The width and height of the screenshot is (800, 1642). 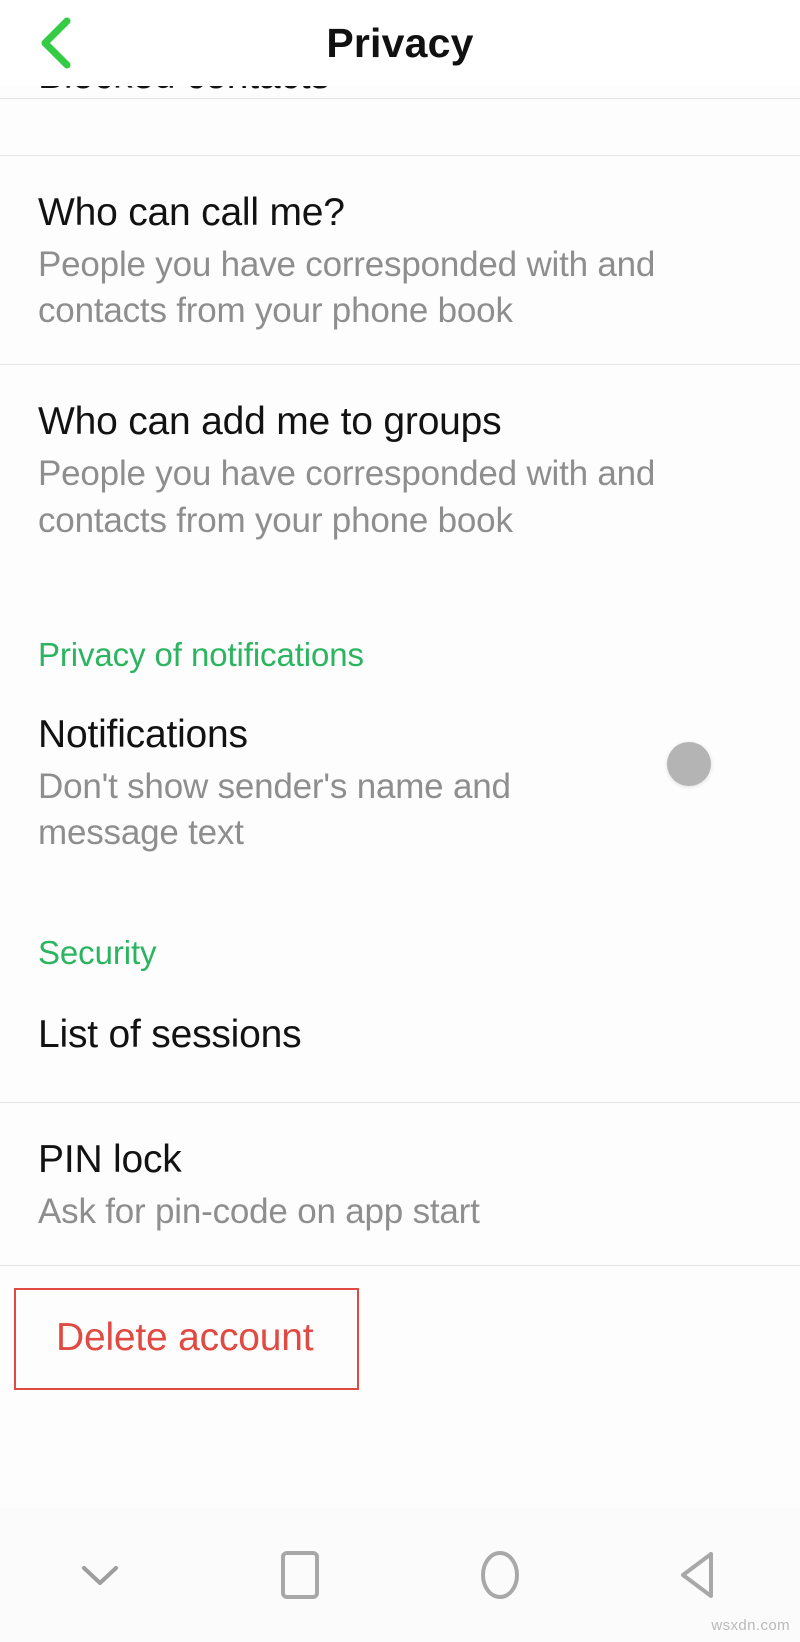 I want to click on chevron-down-icon, so click(x=100, y=1575).